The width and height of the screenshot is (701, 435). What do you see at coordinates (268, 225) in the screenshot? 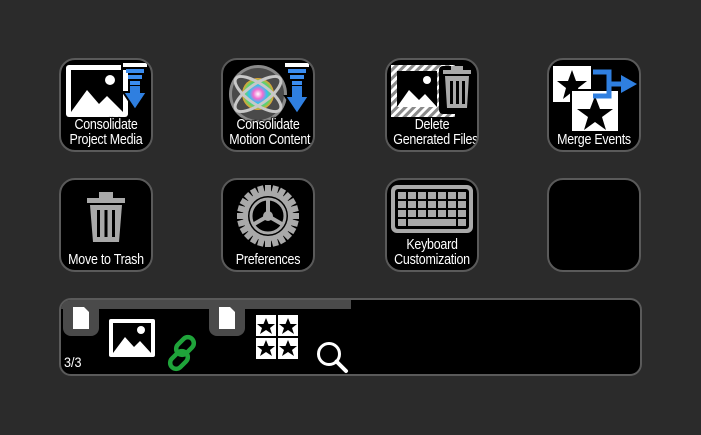
I see `preferences-key: Preferences` at bounding box center [268, 225].